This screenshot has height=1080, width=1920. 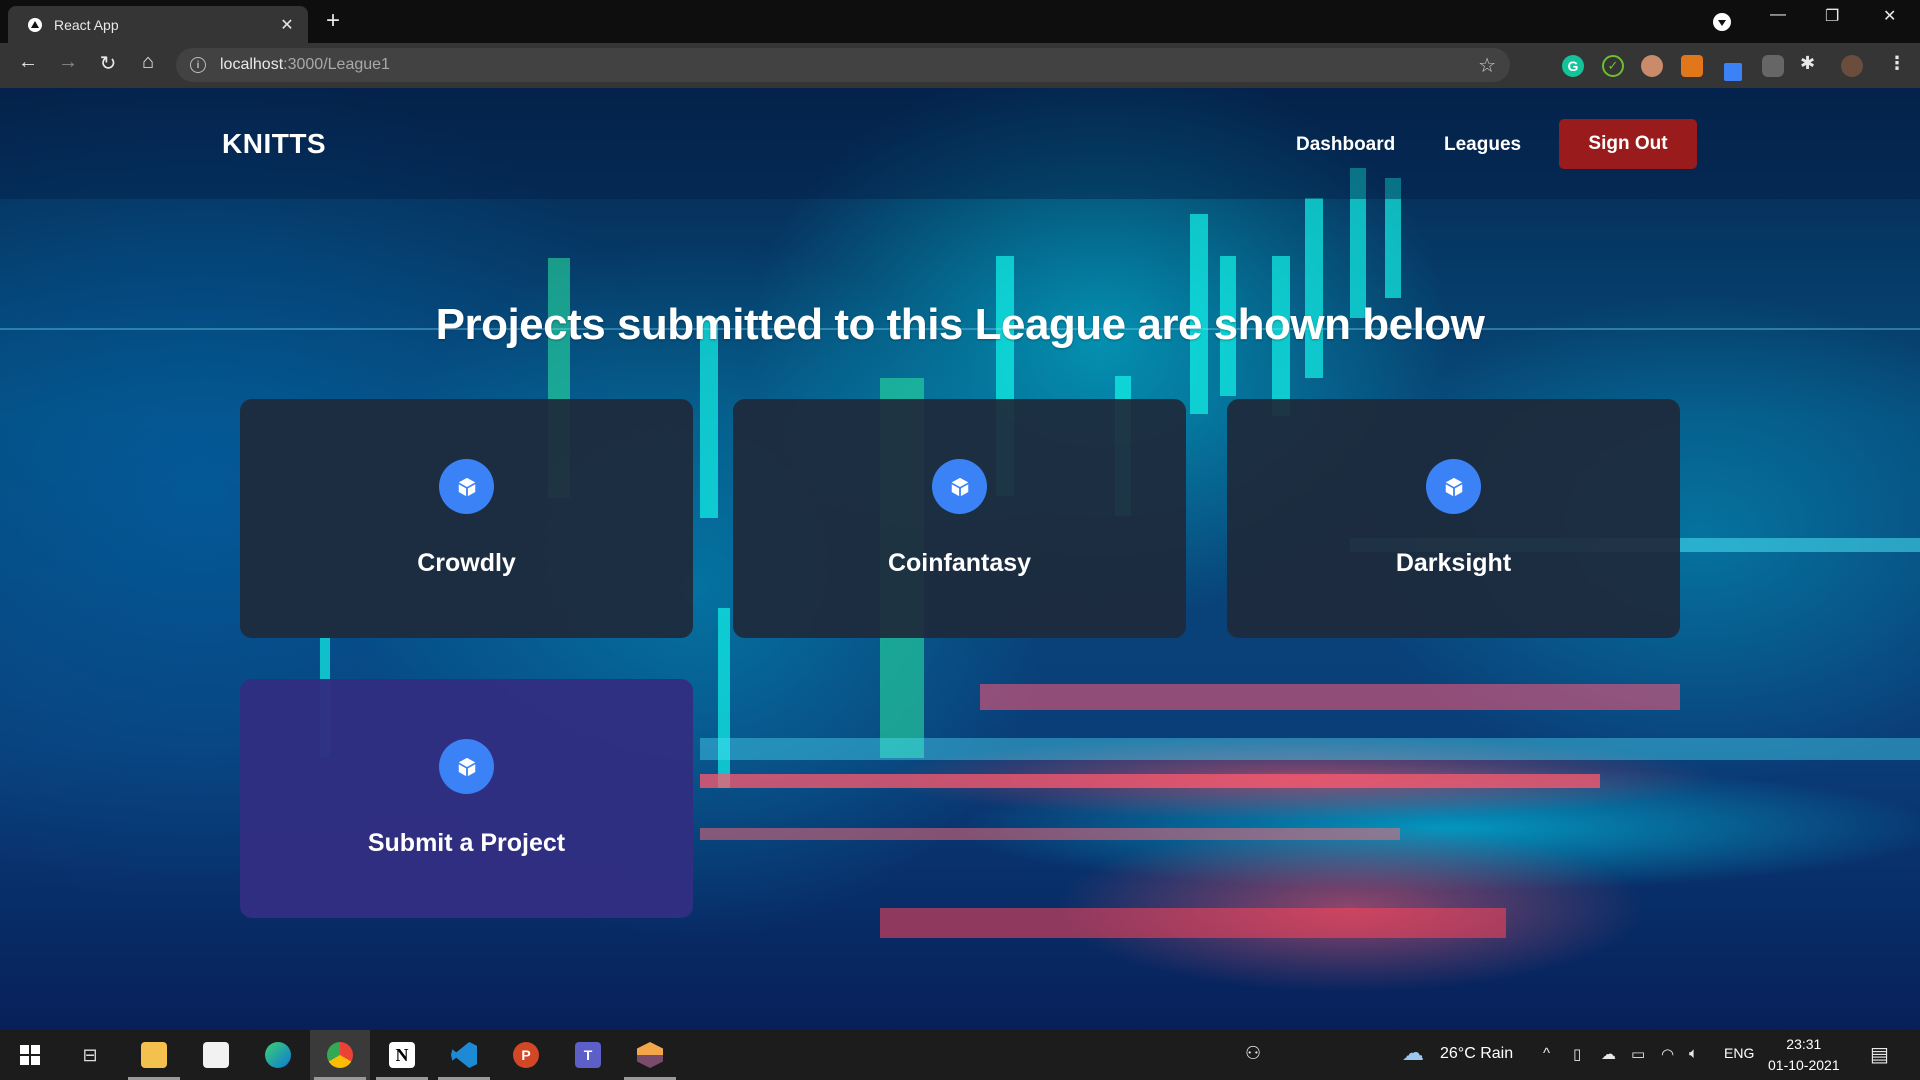 What do you see at coordinates (86, 24) in the screenshot?
I see `tab-title: React App` at bounding box center [86, 24].